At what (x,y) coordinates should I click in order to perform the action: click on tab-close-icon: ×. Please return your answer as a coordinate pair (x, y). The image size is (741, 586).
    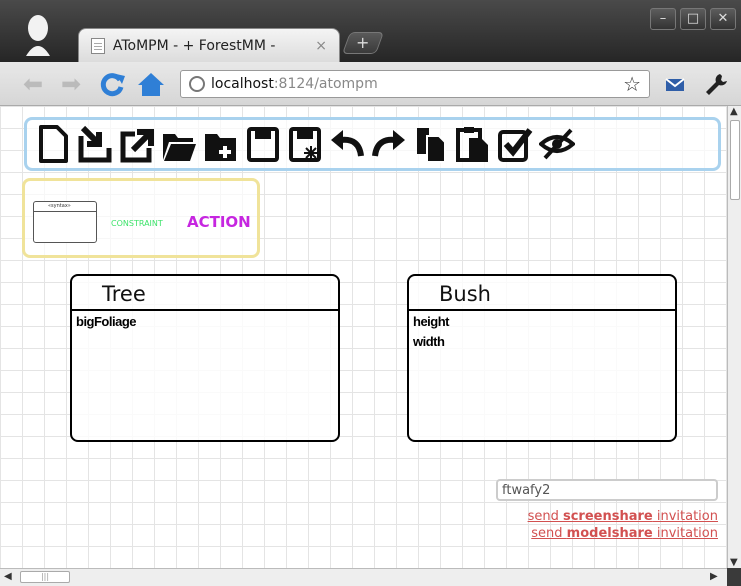
    Looking at the image, I should click on (321, 46).